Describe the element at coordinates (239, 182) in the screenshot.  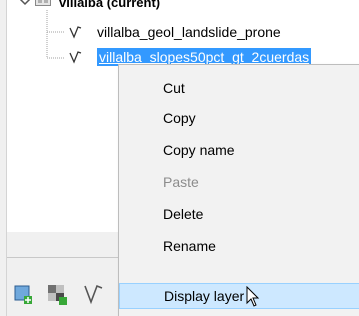
I see `menu-item-paste: Paste` at that location.